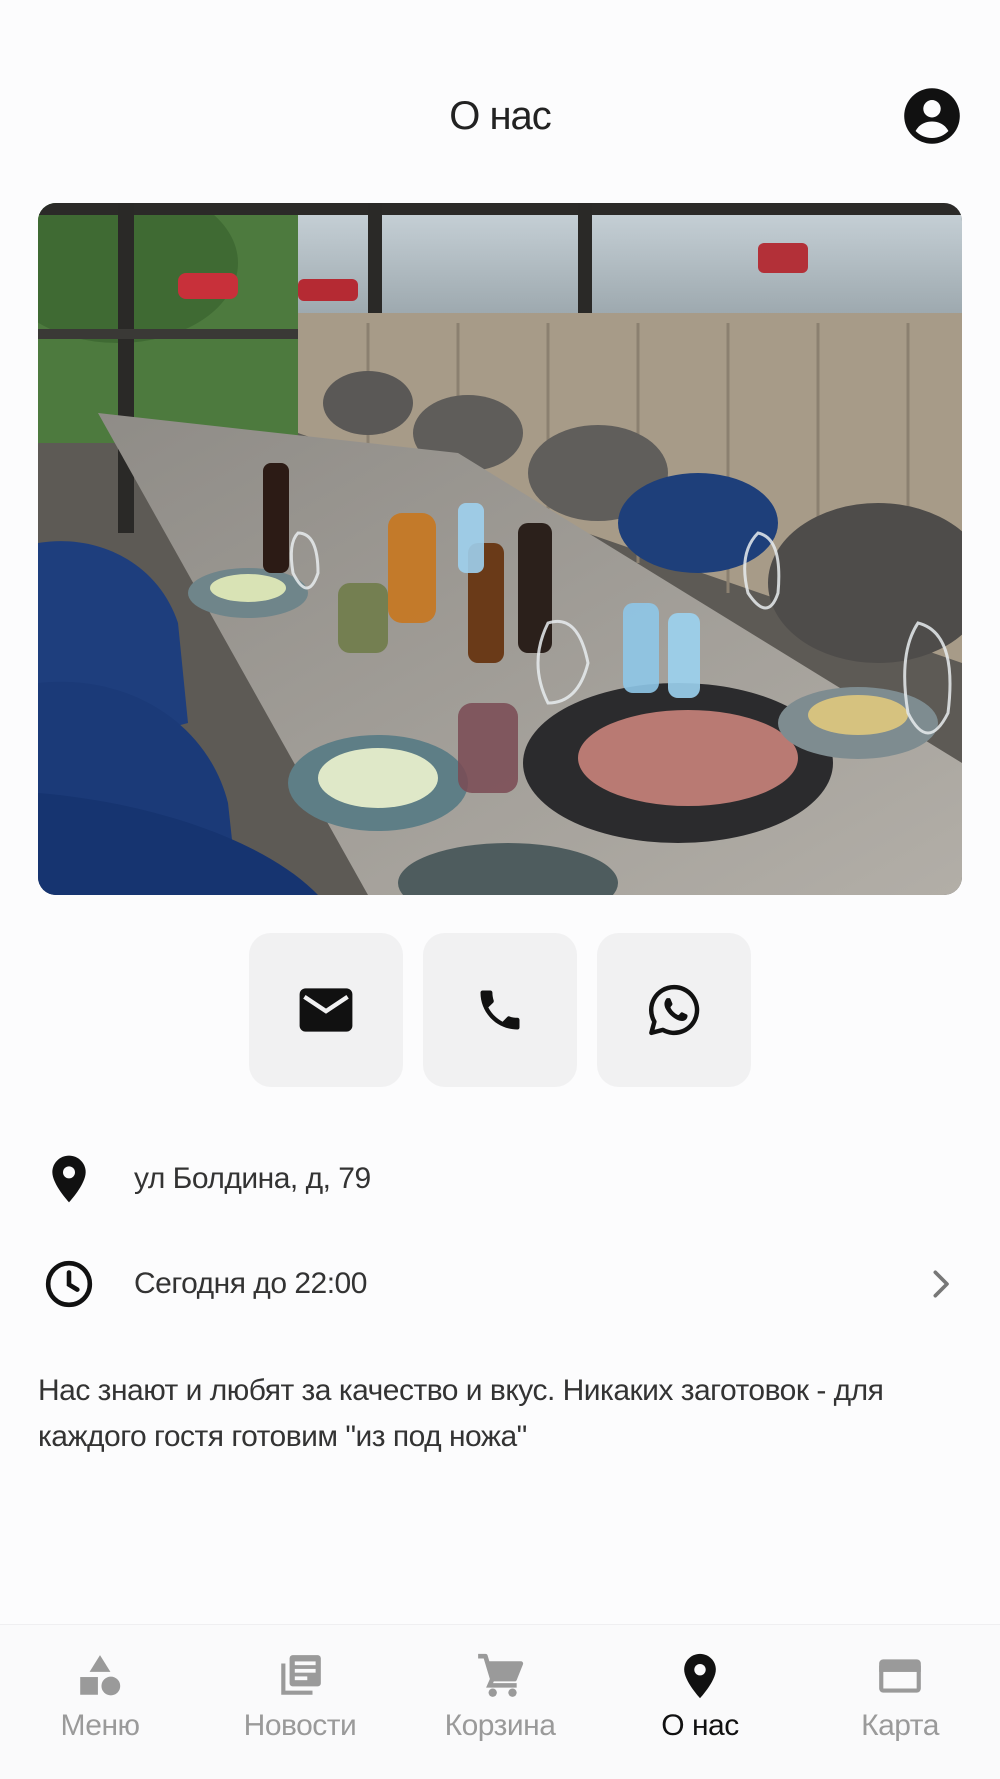  What do you see at coordinates (900, 1702) in the screenshot?
I see `tab-card: Карта` at bounding box center [900, 1702].